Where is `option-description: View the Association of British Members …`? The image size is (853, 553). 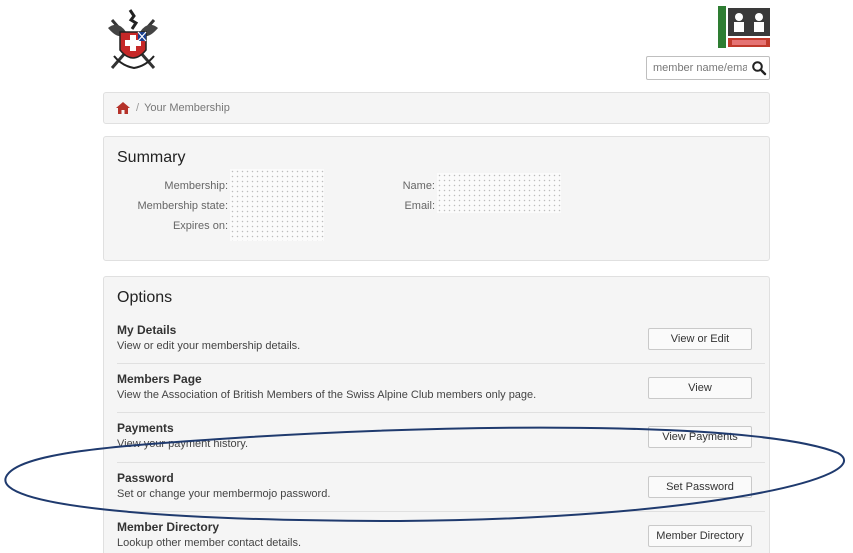 option-description: View the Association of British Members … is located at coordinates (327, 395).